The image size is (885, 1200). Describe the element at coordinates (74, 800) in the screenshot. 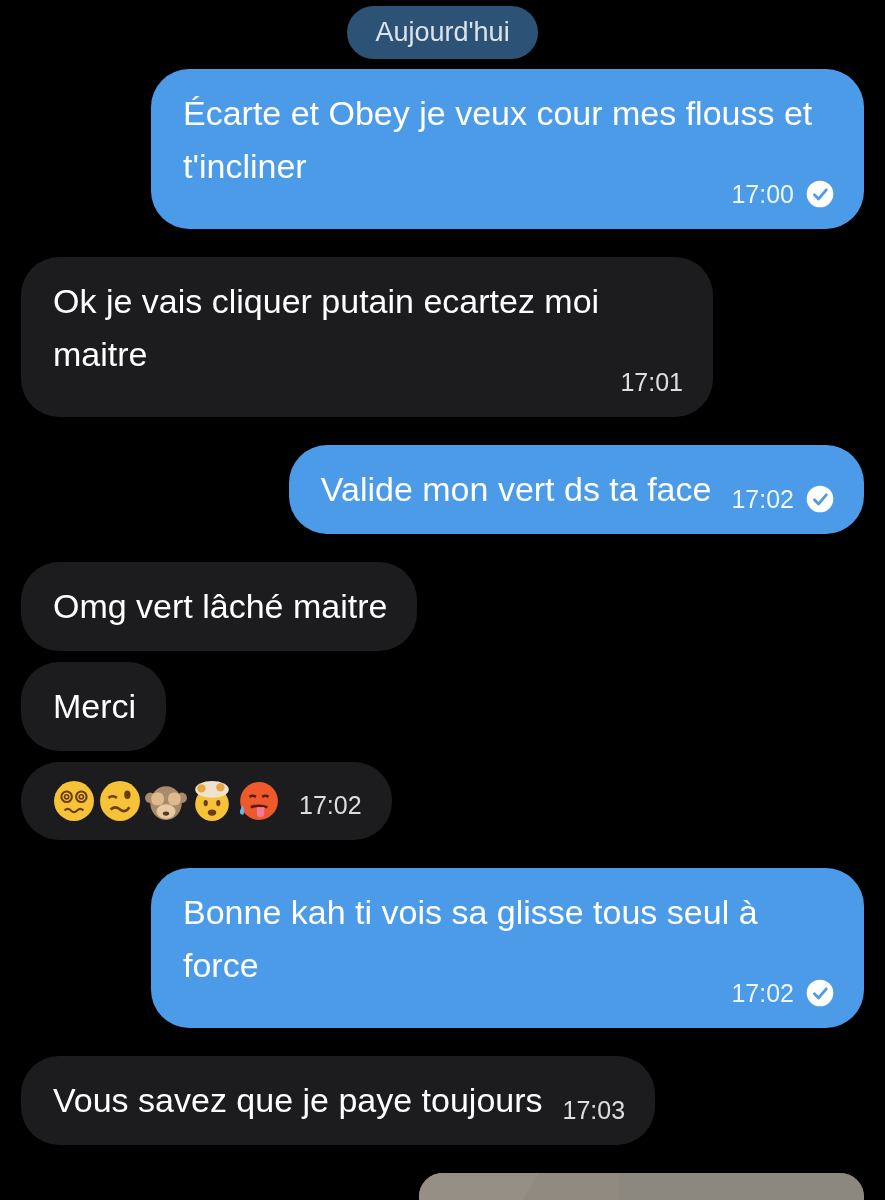

I see `dizzy-face-icon` at that location.